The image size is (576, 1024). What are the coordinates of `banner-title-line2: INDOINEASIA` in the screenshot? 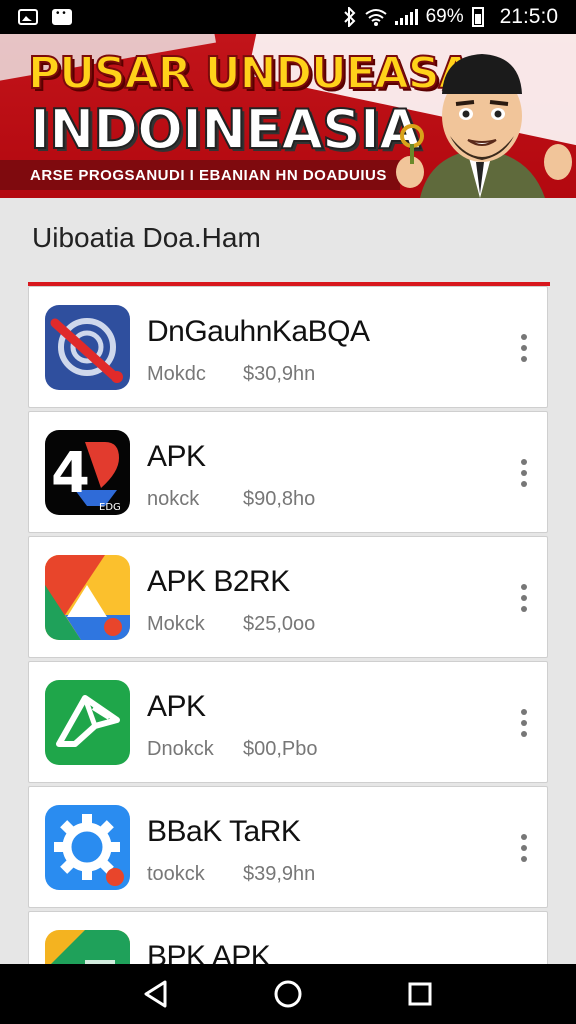 It's located at (225, 129).